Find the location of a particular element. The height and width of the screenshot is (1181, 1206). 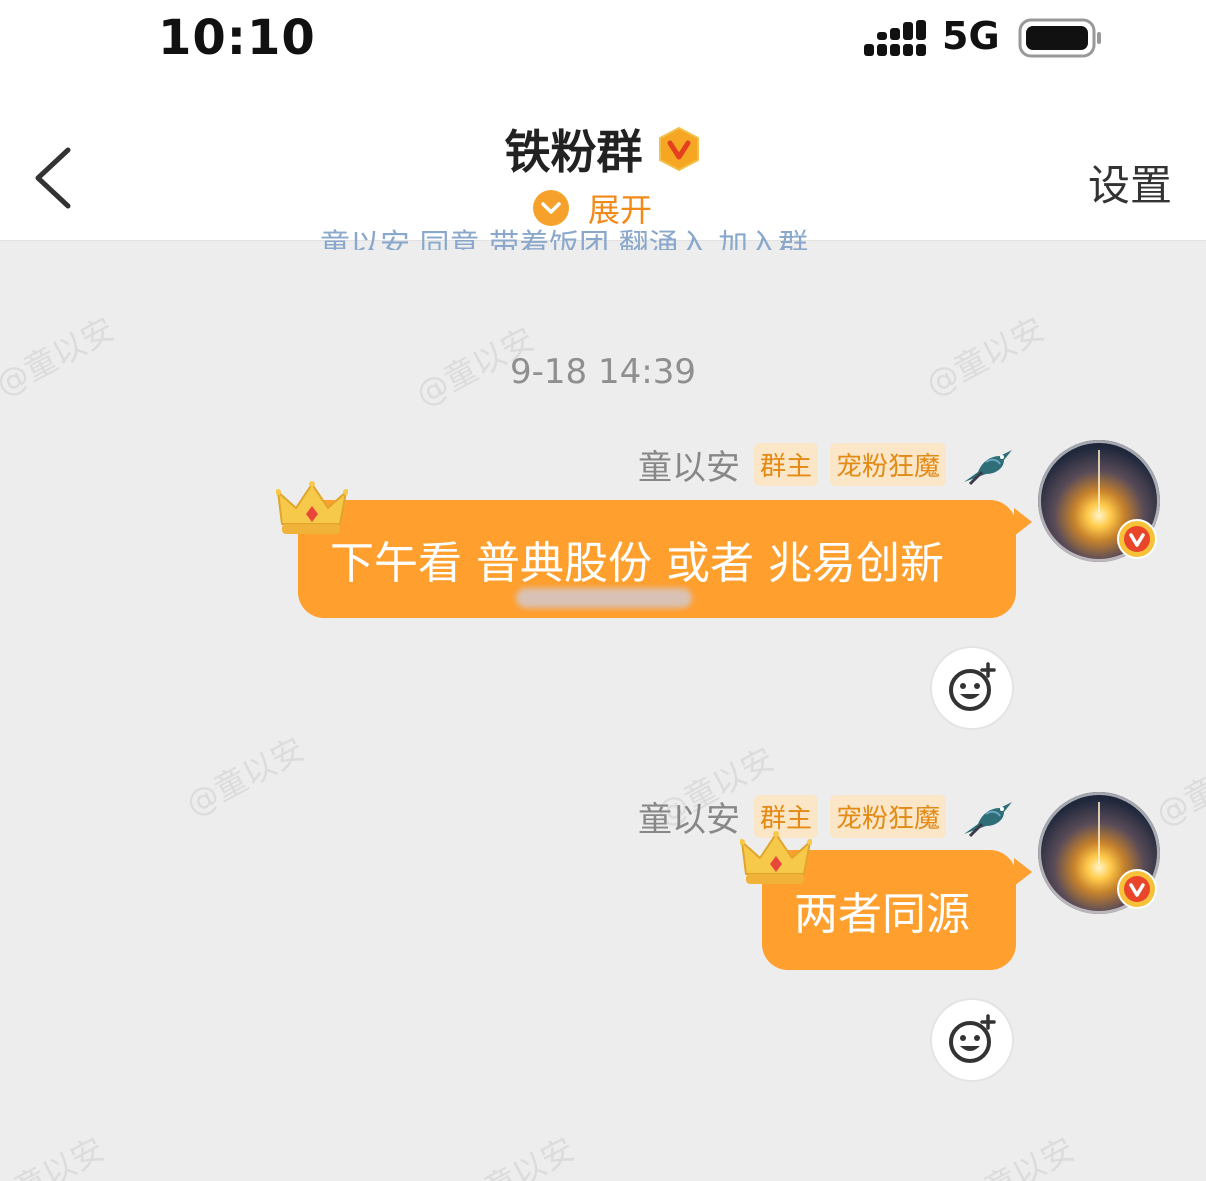

network-type: 5G is located at coordinates (971, 36).